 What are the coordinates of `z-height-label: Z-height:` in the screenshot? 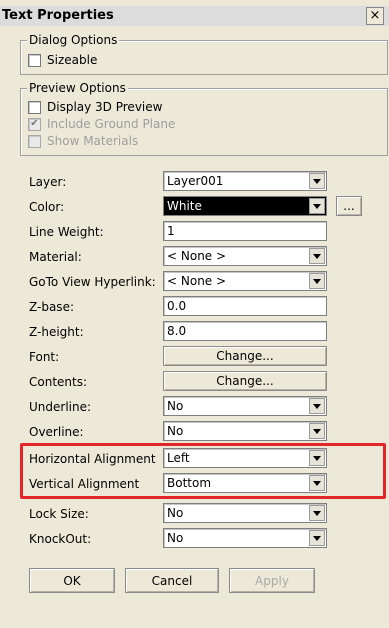 It's located at (56, 332).